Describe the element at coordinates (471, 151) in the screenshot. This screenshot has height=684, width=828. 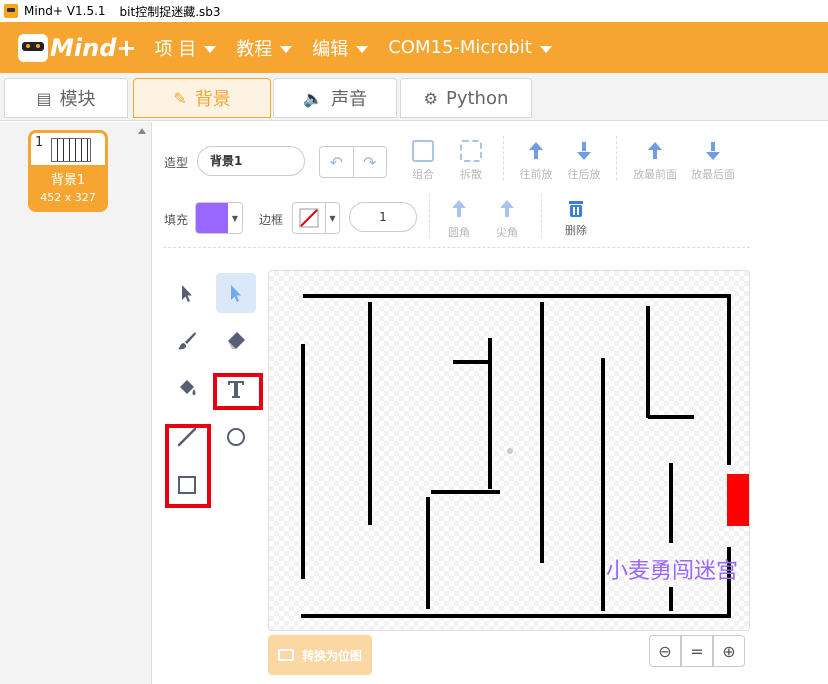
I see `ungroup-icon` at that location.